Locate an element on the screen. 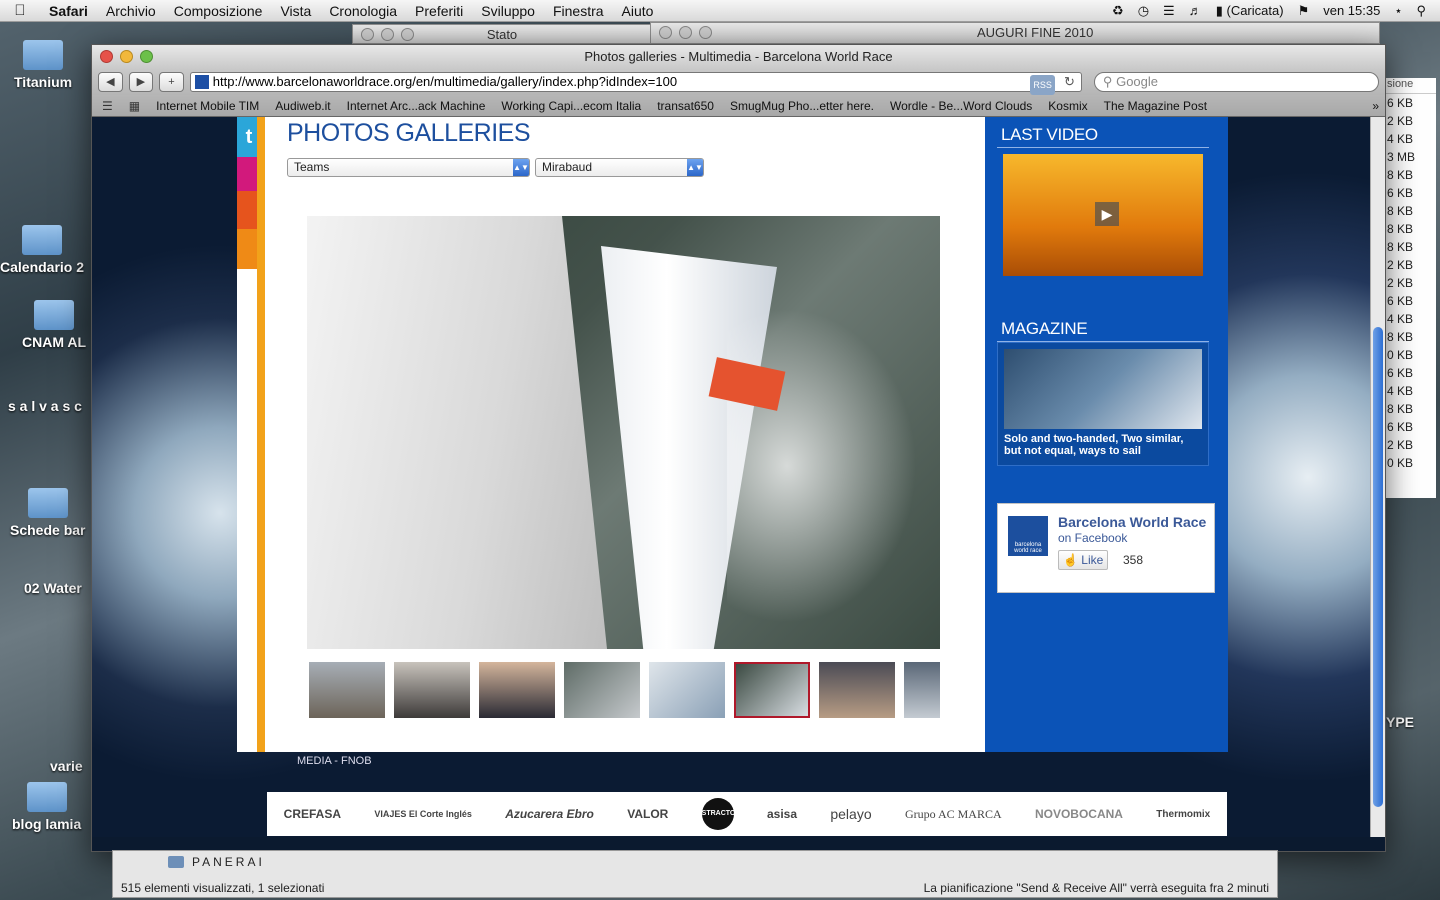 This screenshot has width=1440, height=900. more-bookmarks-icon: » is located at coordinates (1378, 106).